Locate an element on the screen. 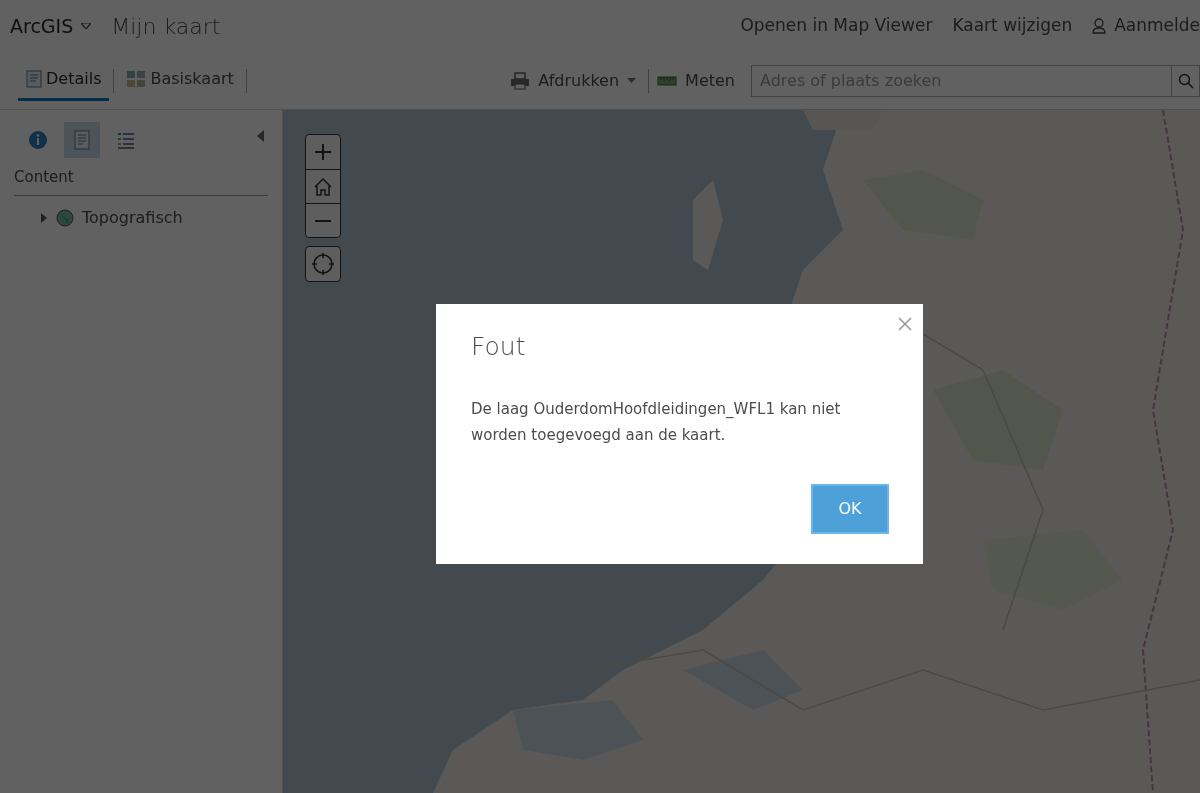 This screenshot has width=1200, height=793. zoom-in-icon is located at coordinates (323, 152).